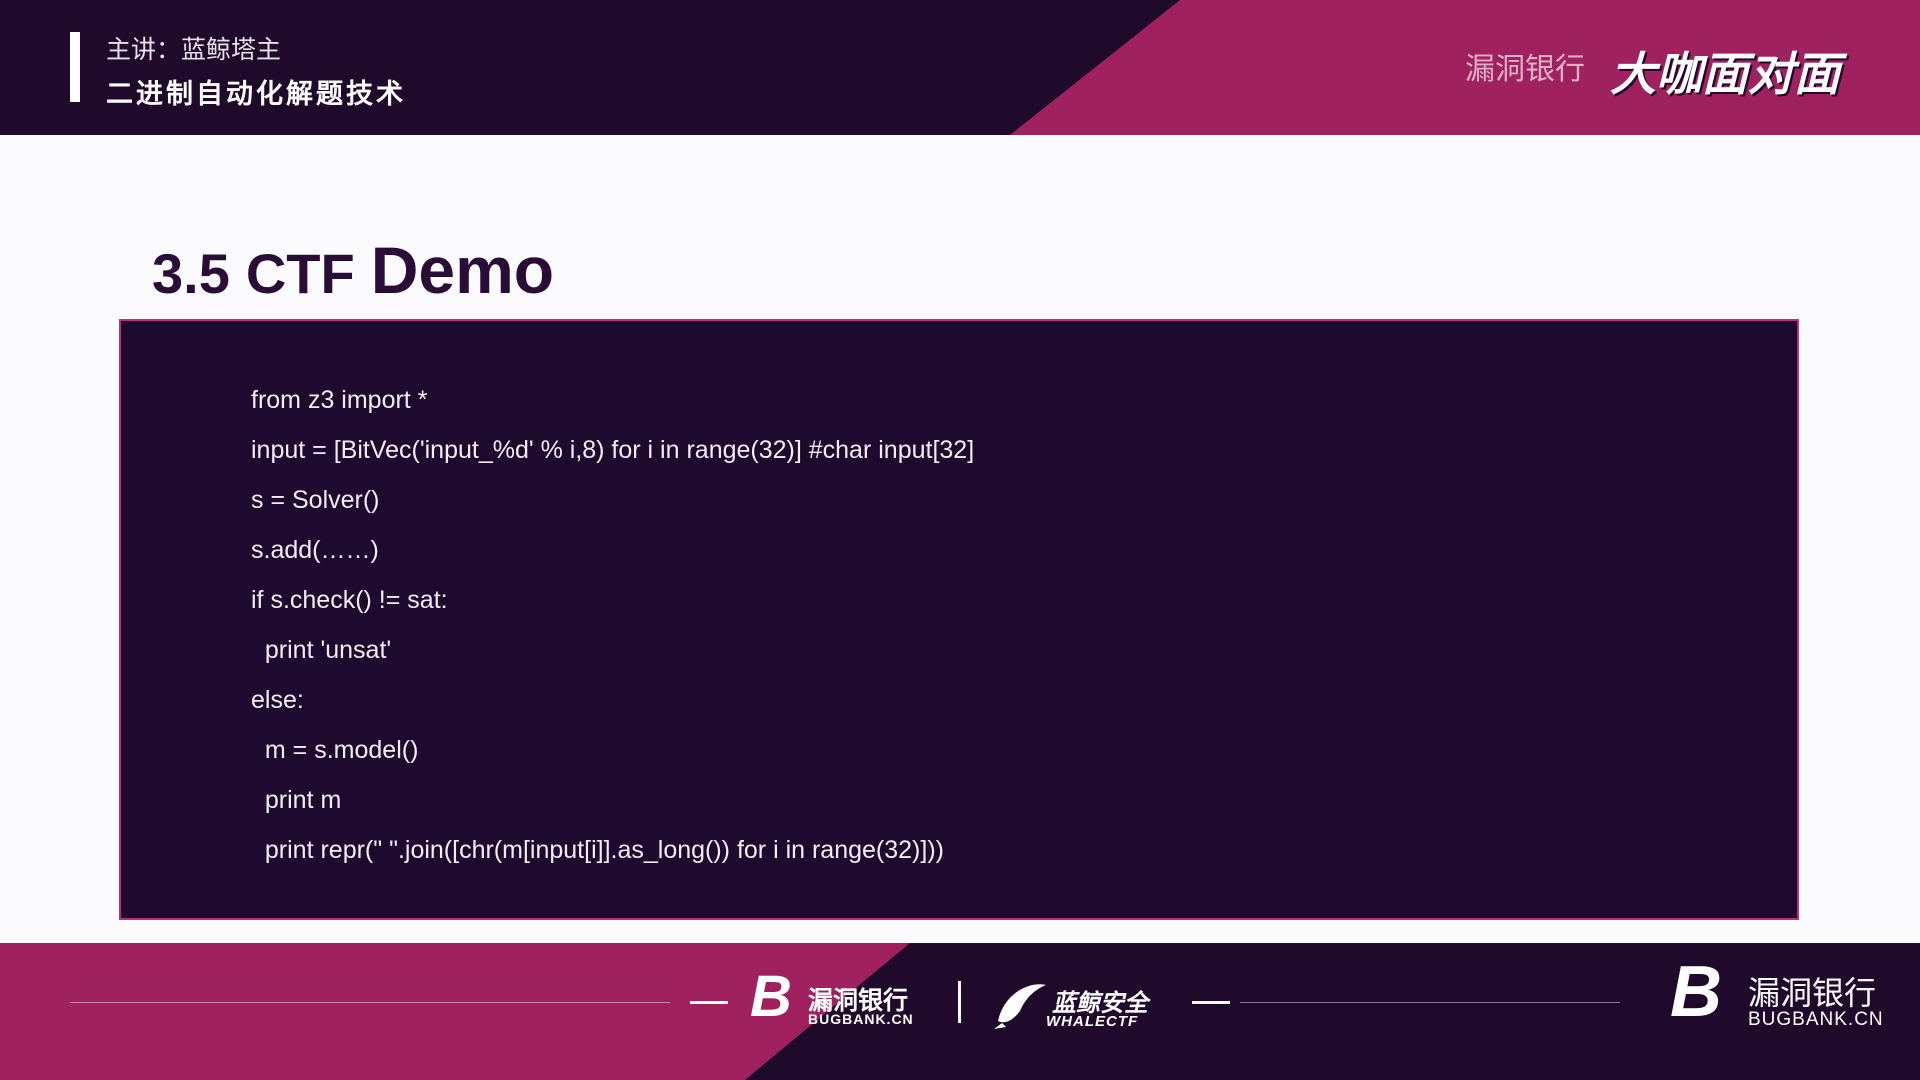 This screenshot has width=1920, height=1080. What do you see at coordinates (959, 1002) in the screenshot?
I see `footer-divider` at bounding box center [959, 1002].